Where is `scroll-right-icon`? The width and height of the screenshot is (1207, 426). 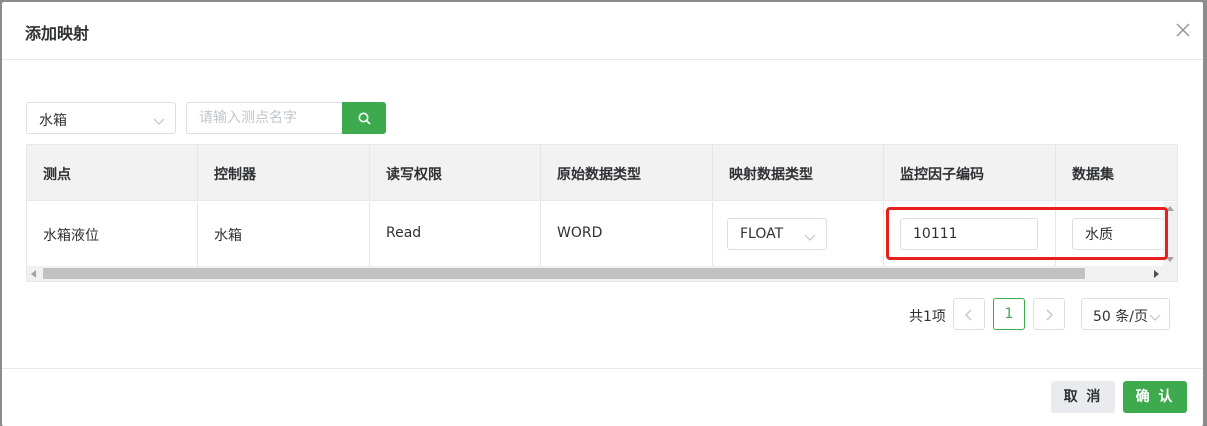
scroll-right-icon is located at coordinates (1156, 274).